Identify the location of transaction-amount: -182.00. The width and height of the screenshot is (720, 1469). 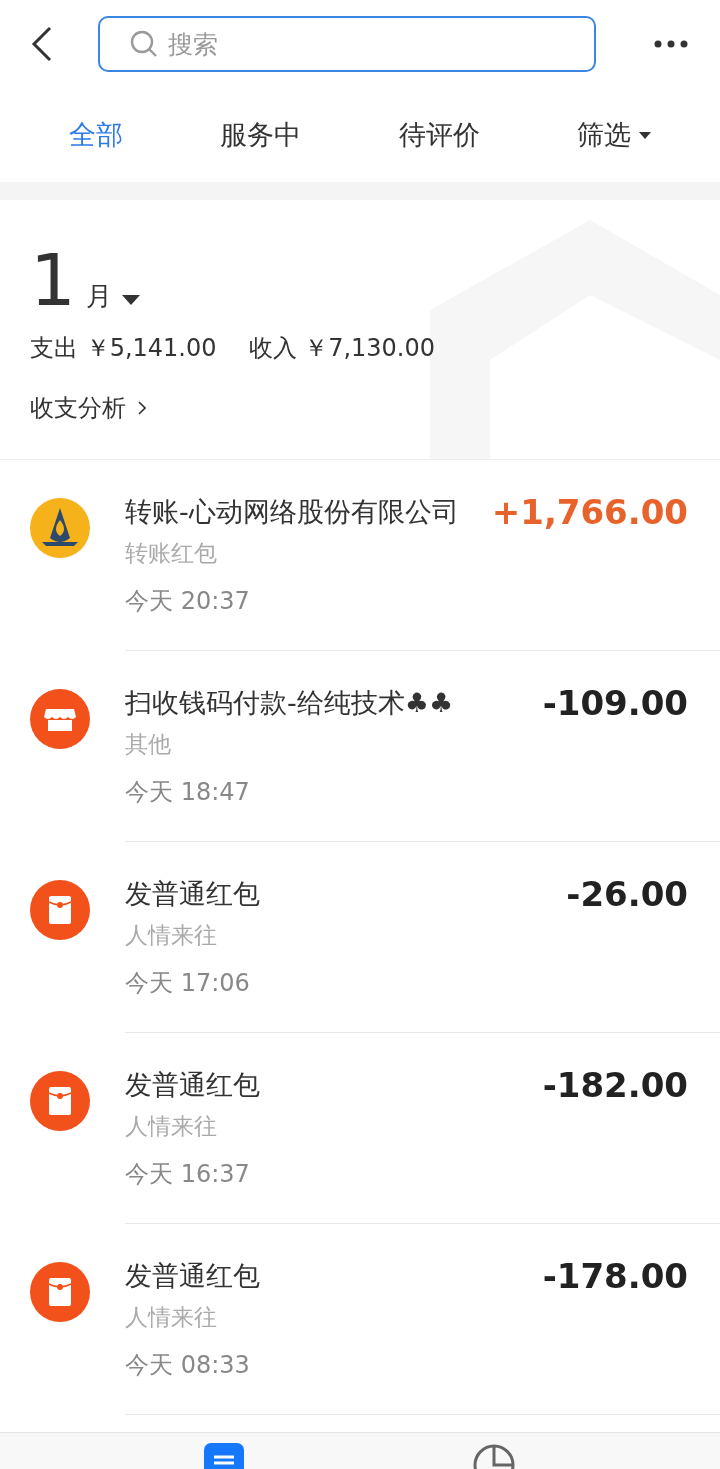
(615, 1085).